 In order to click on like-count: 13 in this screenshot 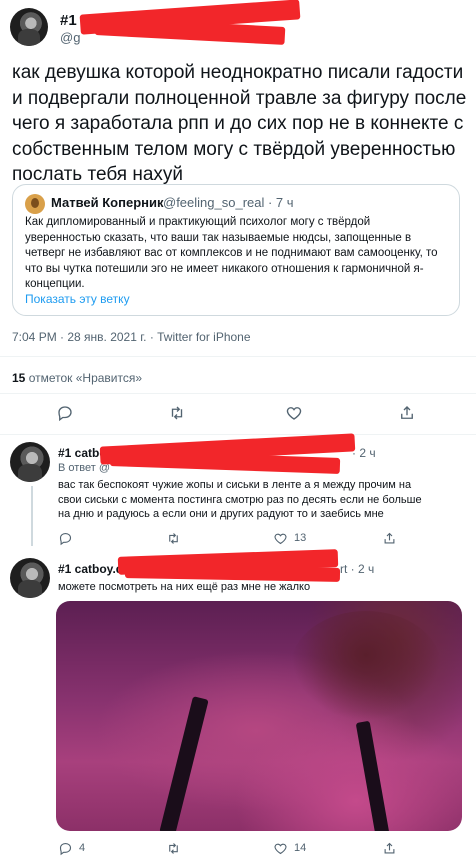, I will do `click(300, 538)`.